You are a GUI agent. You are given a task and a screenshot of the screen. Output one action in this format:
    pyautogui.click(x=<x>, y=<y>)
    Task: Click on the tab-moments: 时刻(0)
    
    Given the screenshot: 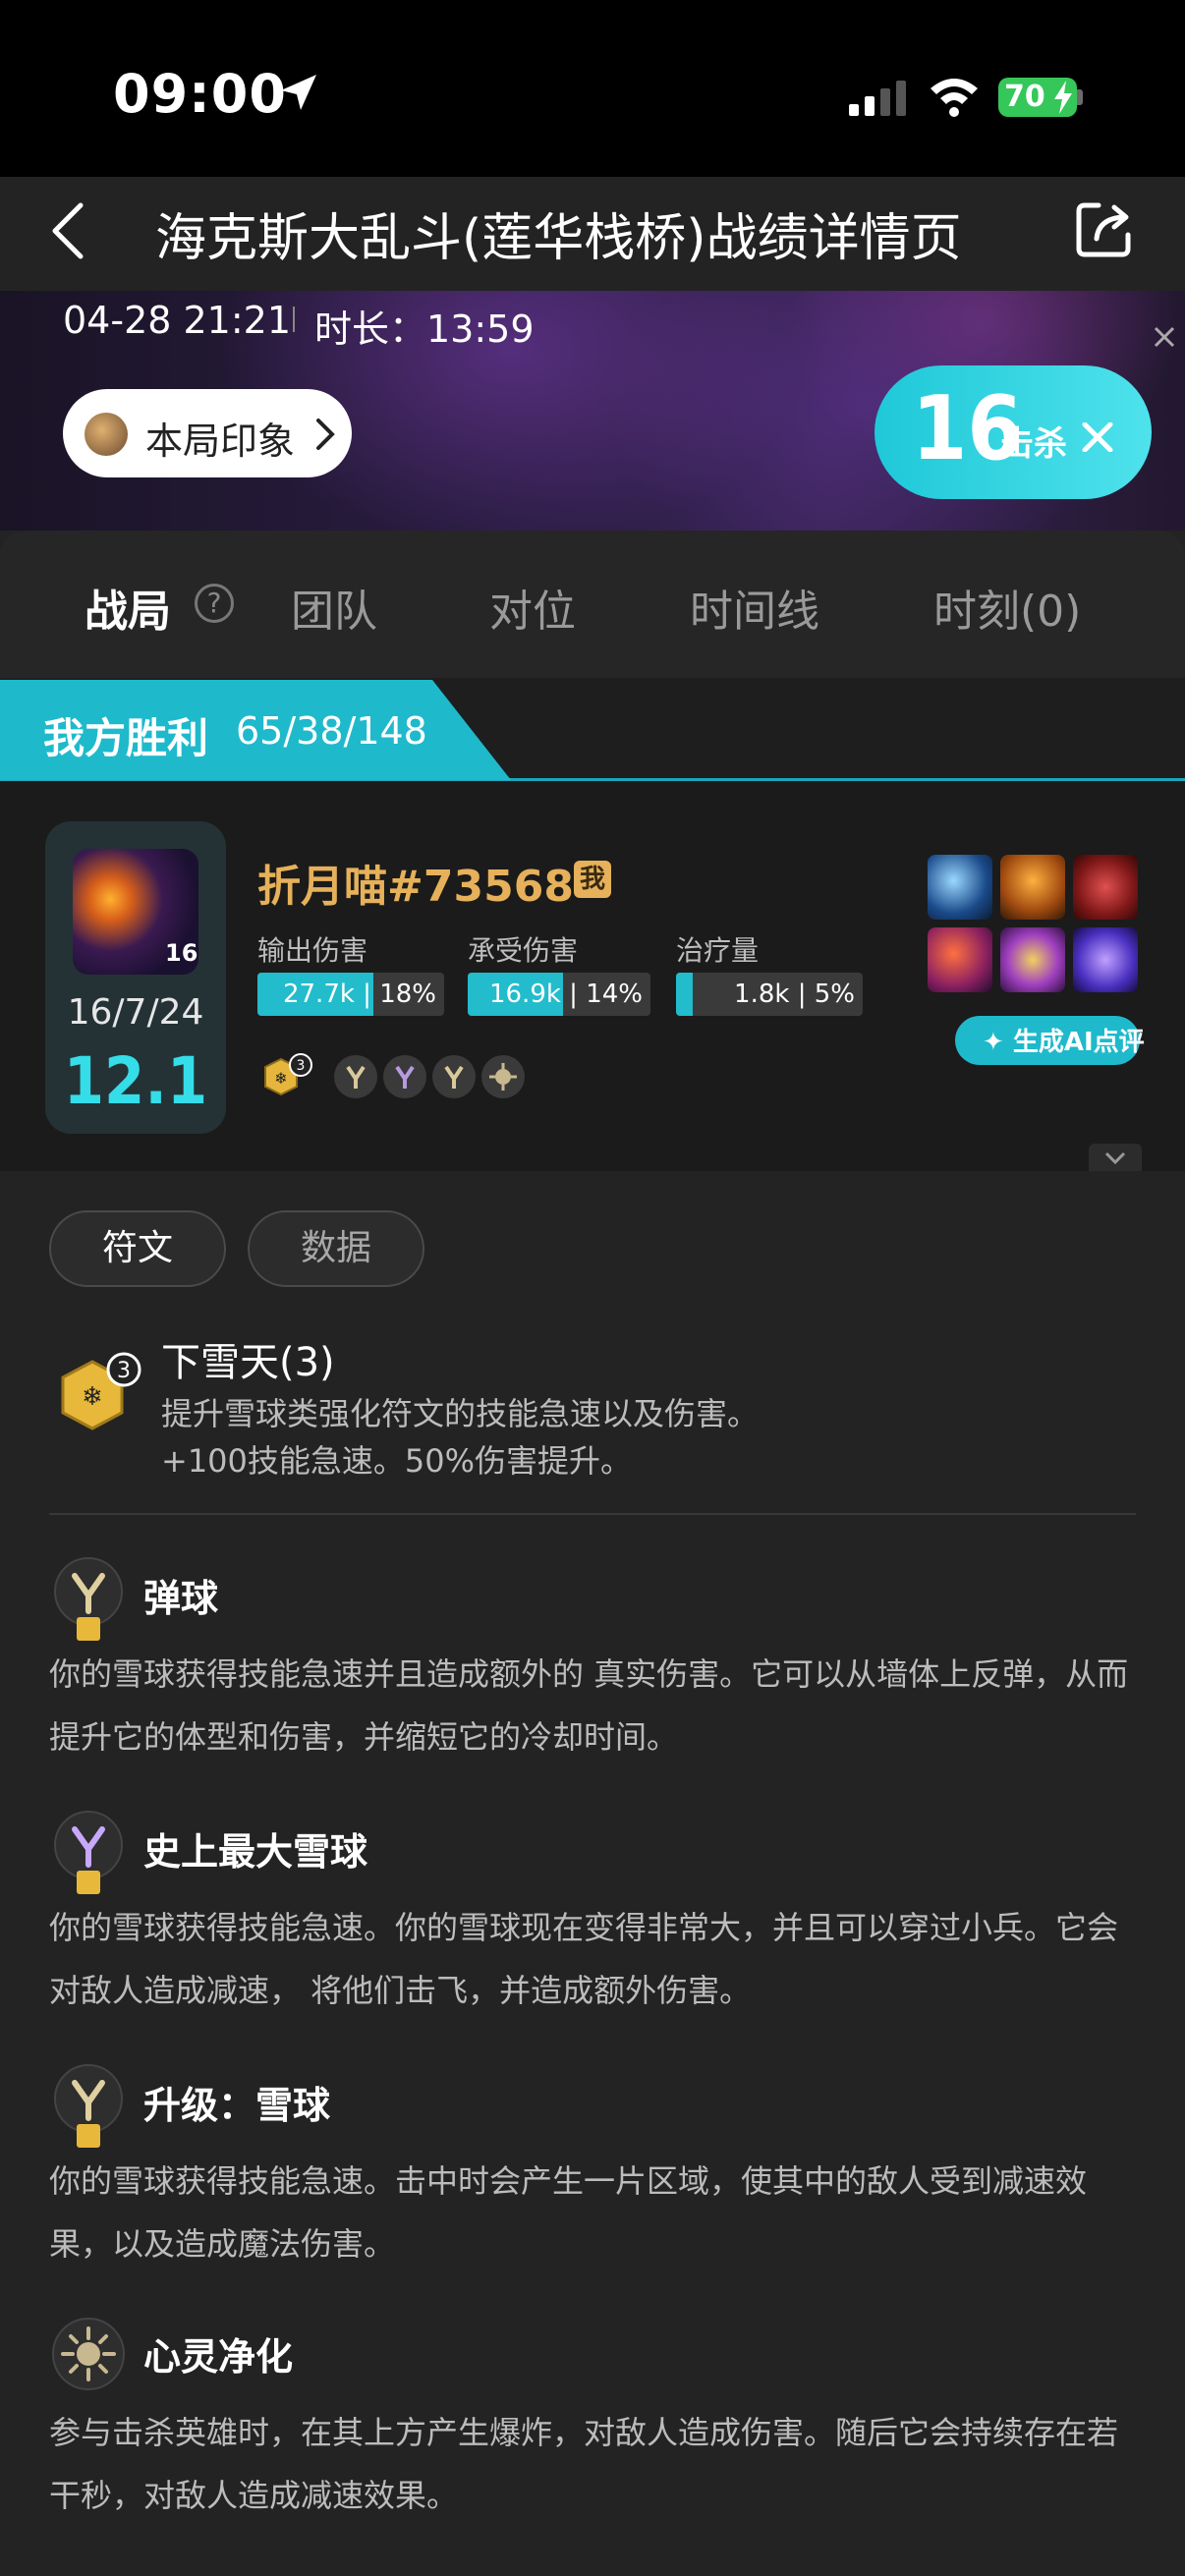 What is the action you would take?
    pyautogui.click(x=1007, y=607)
    